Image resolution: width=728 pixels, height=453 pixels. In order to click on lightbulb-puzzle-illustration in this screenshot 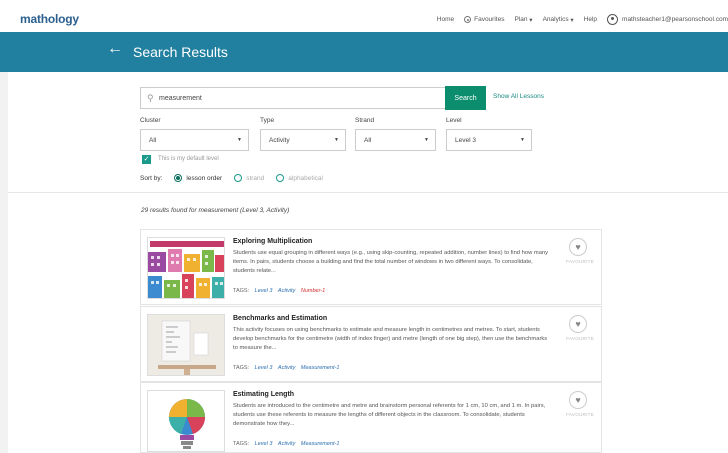, I will do `click(186, 421)`.